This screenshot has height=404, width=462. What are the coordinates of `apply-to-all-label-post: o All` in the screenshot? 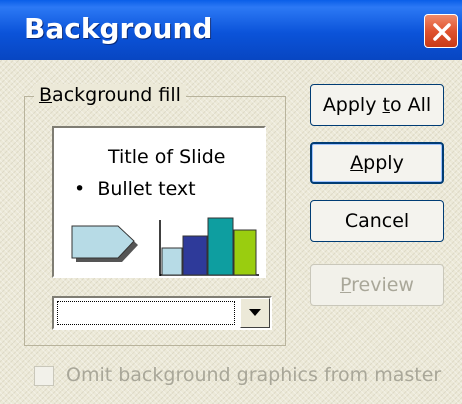 It's located at (410, 105).